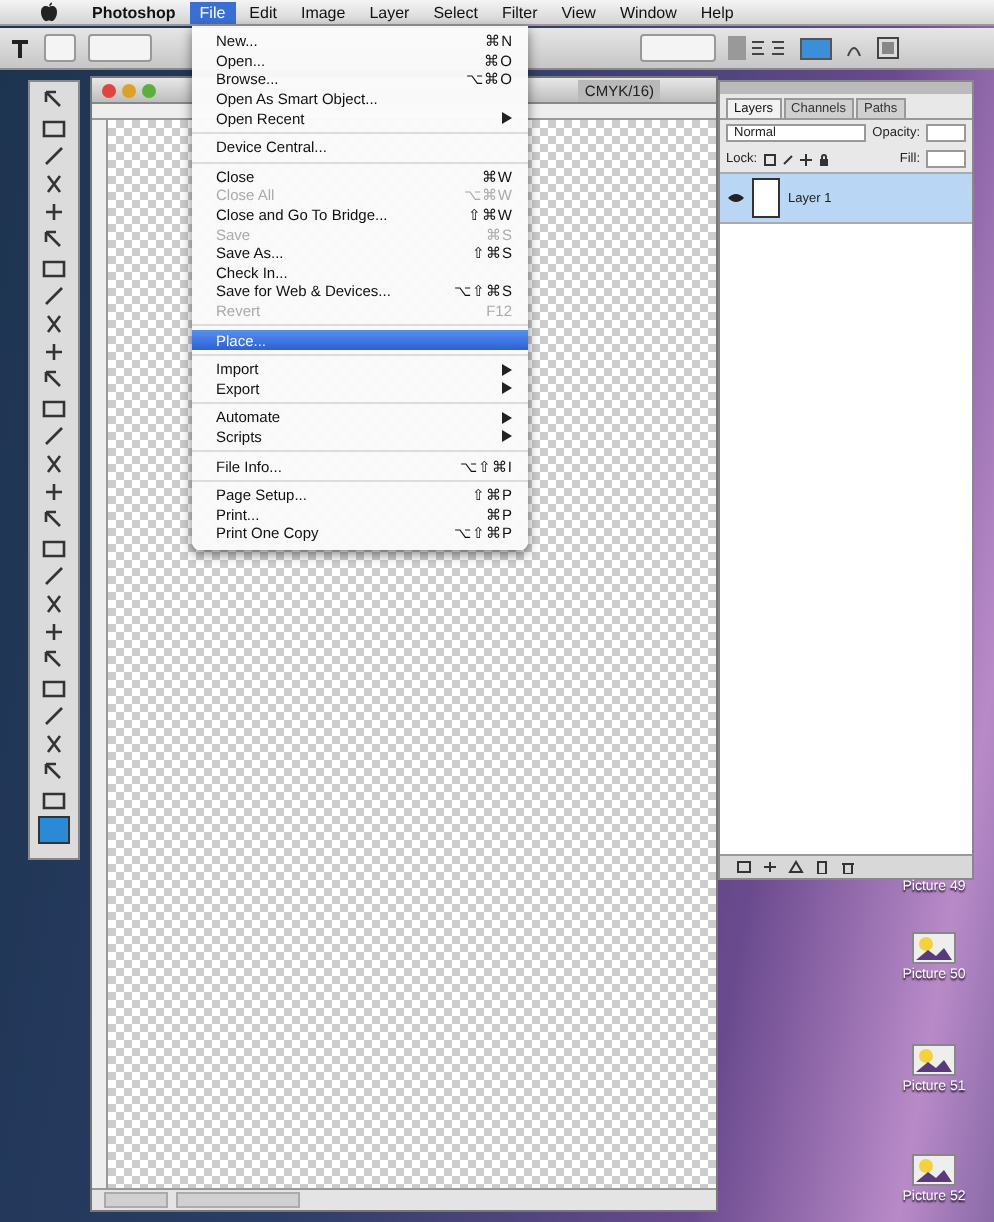  Describe the element at coordinates (134, 12) in the screenshot. I see `menu-bar-item: Photoshop` at that location.